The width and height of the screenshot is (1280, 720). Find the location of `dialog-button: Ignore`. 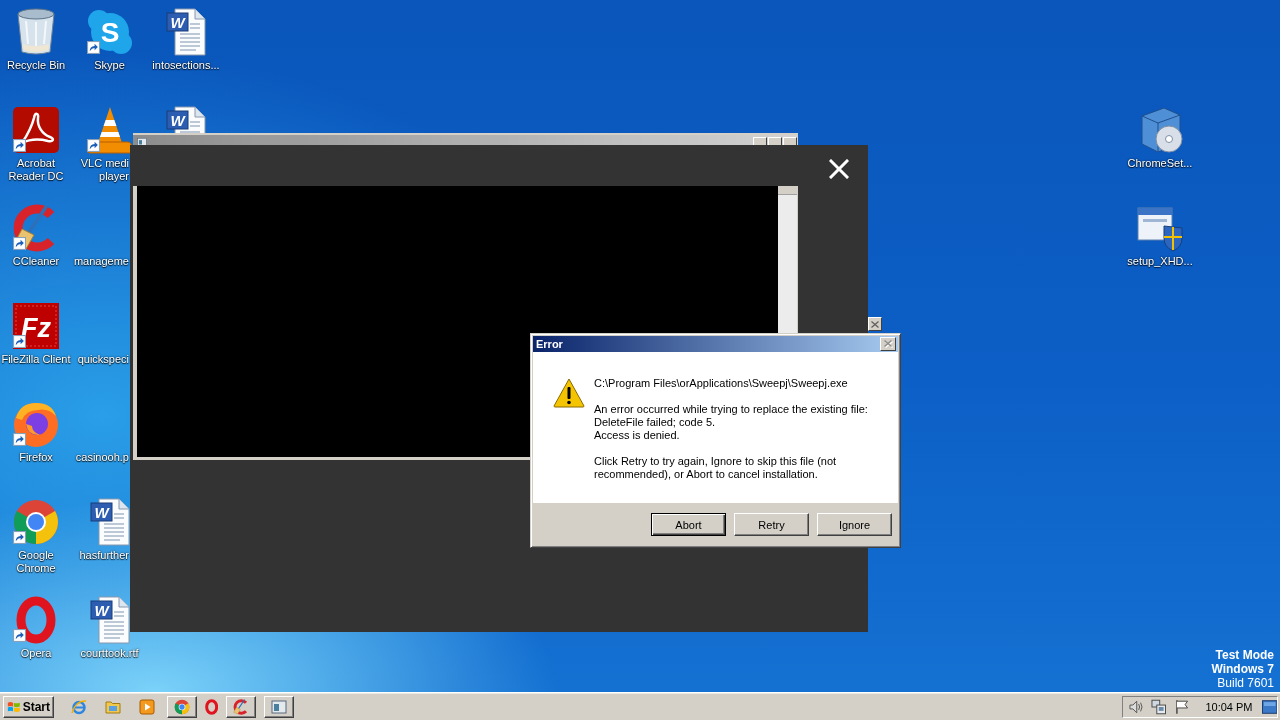

dialog-button: Ignore is located at coordinates (854, 524).